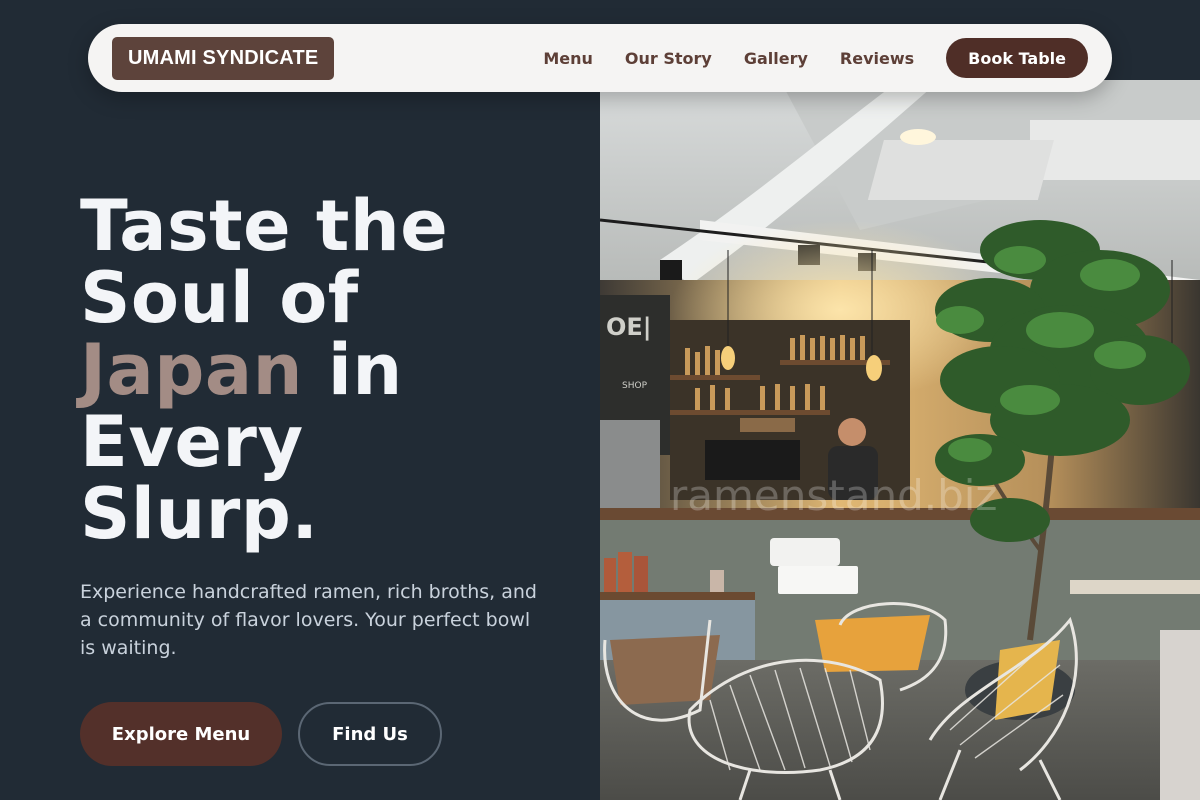  I want to click on headline-line-2: Soul of, so click(219, 298).